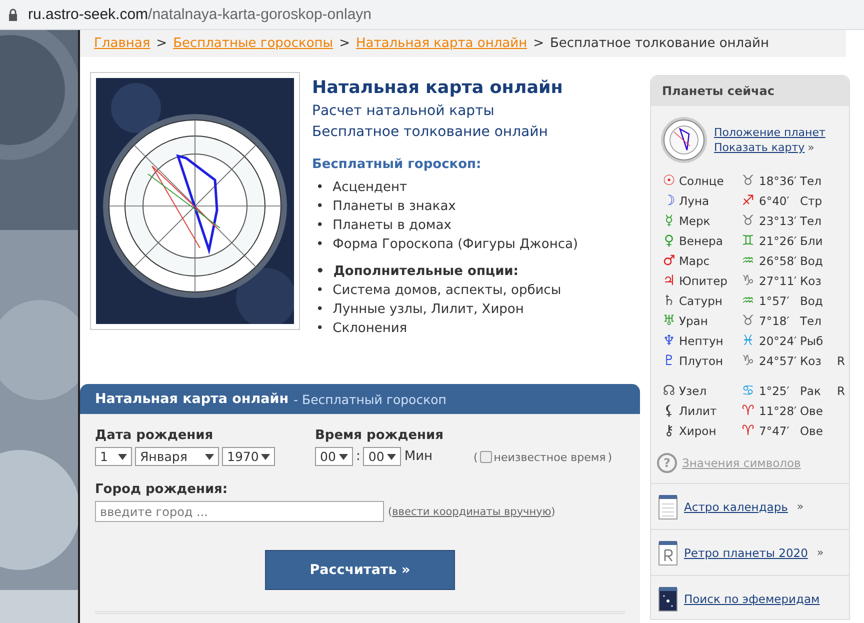 This screenshot has width=864, height=623. Describe the element at coordinates (486, 457) in the screenshot. I see `checkbox` at that location.